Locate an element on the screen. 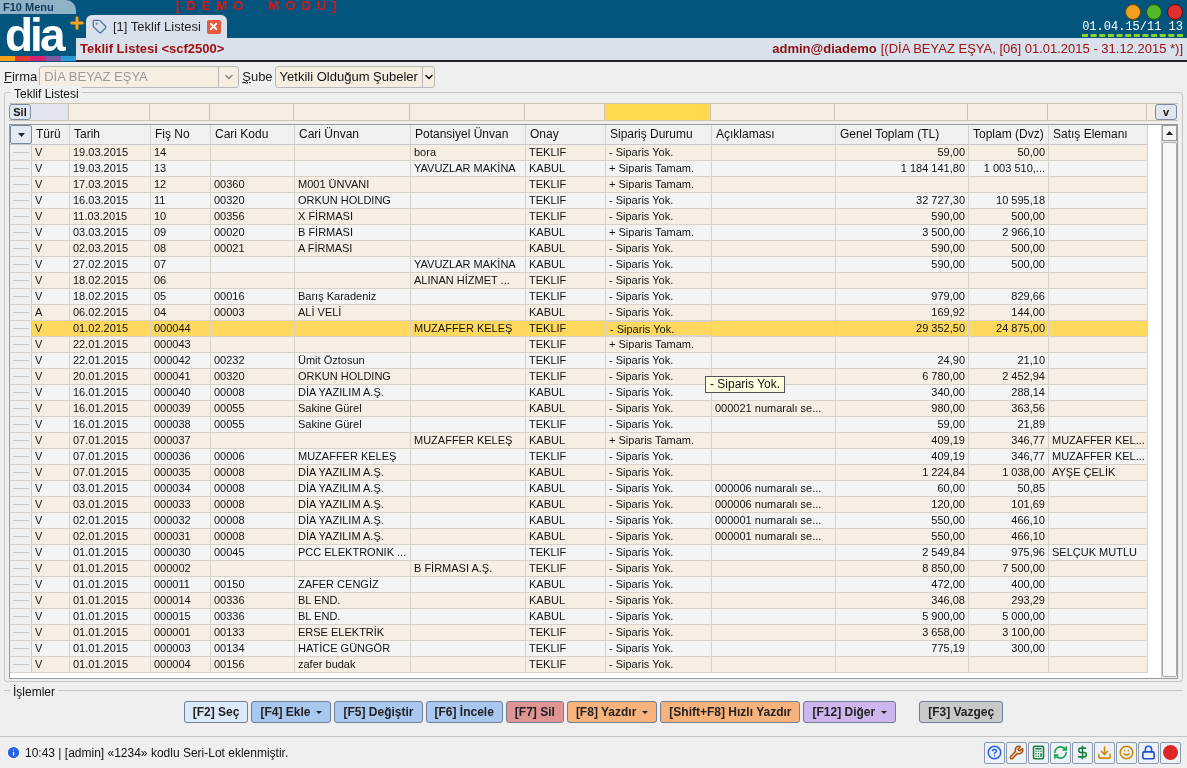 The width and height of the screenshot is (1187, 768). table-row: V 03.01.2015 000033 00008 DİA YAZILIM A.Ş. KABUL - Siparis Yok. 000006 numaralı se... 120,00 101,69 is located at coordinates (579, 505).